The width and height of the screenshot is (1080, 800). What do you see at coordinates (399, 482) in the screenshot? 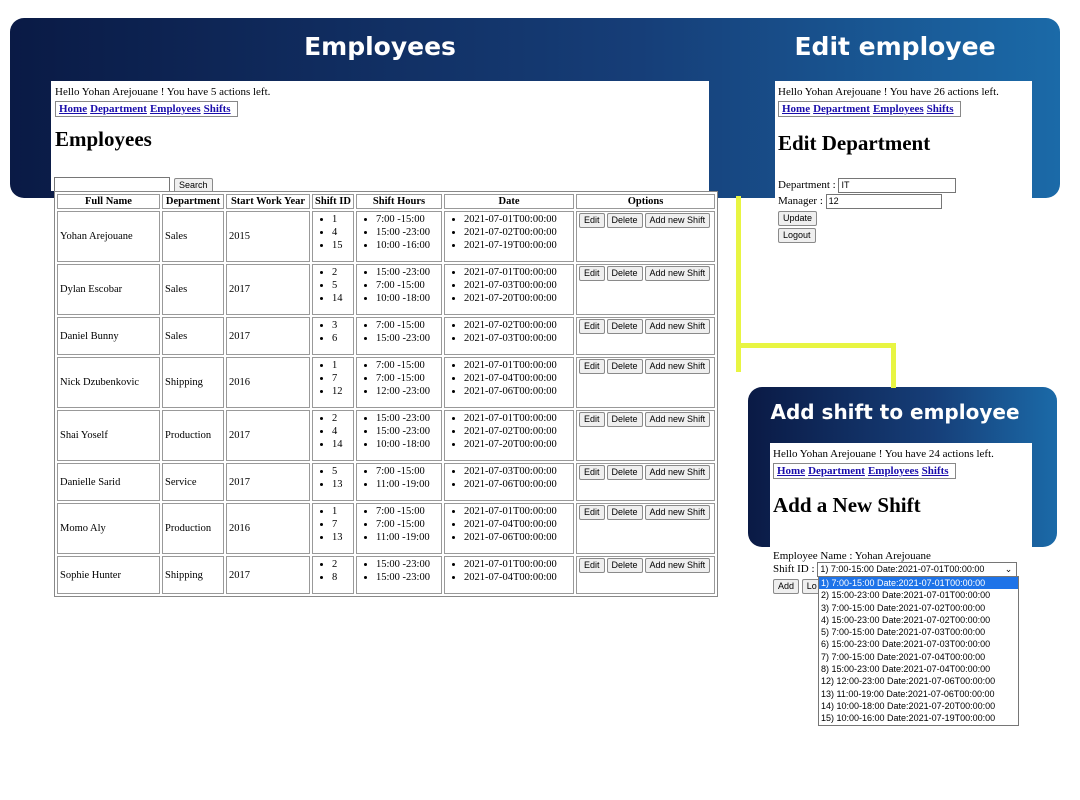
I see `cell-shift-hours: 7:00 -15:0011:00 -19:00` at bounding box center [399, 482].